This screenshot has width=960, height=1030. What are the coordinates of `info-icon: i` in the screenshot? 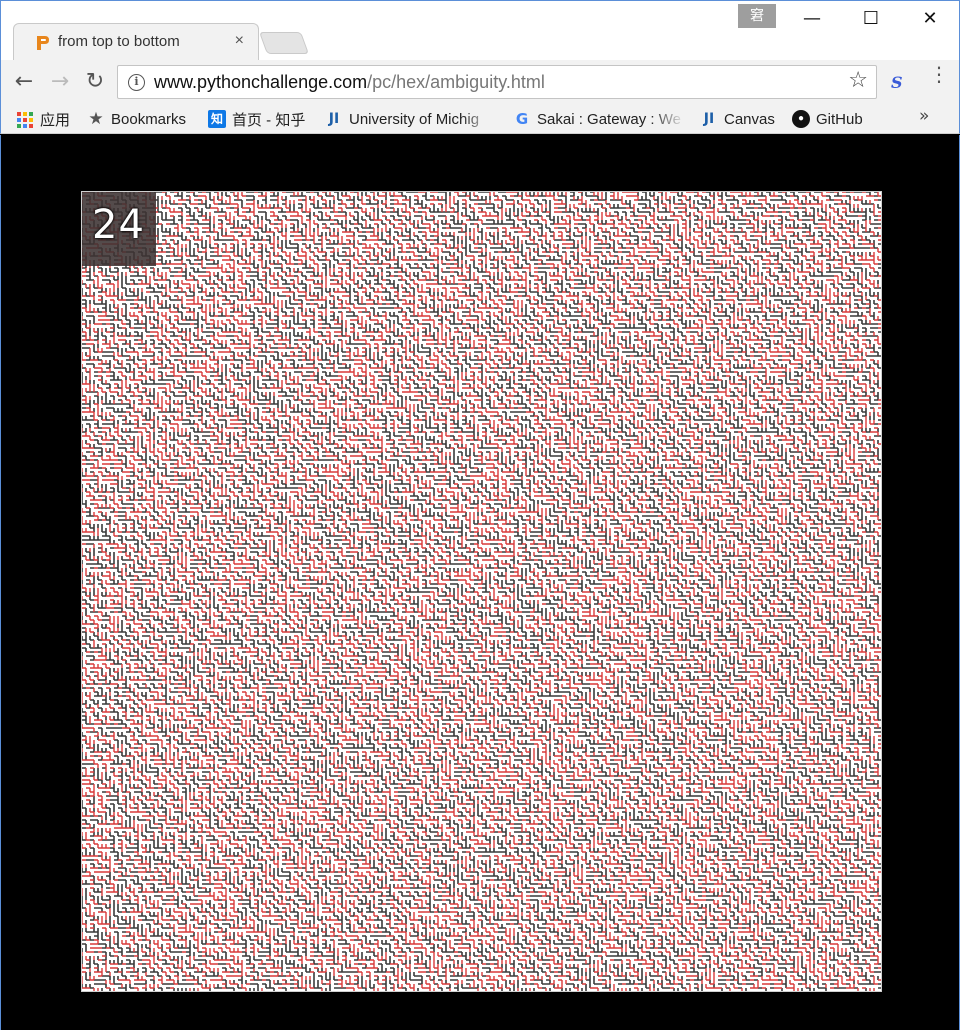 It's located at (136, 82).